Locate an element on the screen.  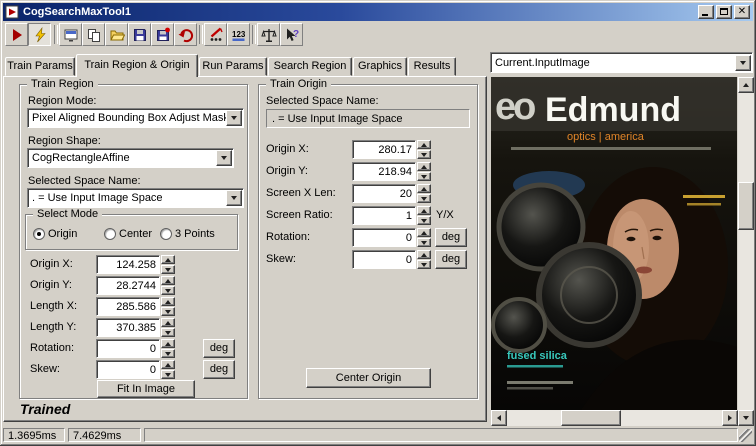
origin-x-spinner: 280.17 is located at coordinates (391, 149).